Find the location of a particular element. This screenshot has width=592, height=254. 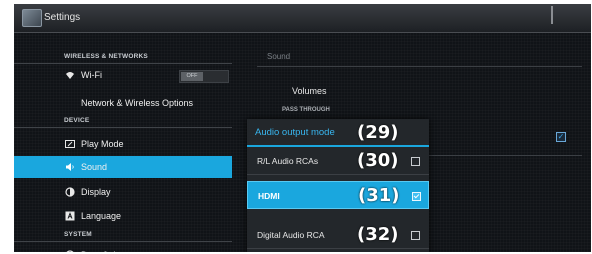

dialog-title-bar: Audio output mode (29) is located at coordinates (338, 133).